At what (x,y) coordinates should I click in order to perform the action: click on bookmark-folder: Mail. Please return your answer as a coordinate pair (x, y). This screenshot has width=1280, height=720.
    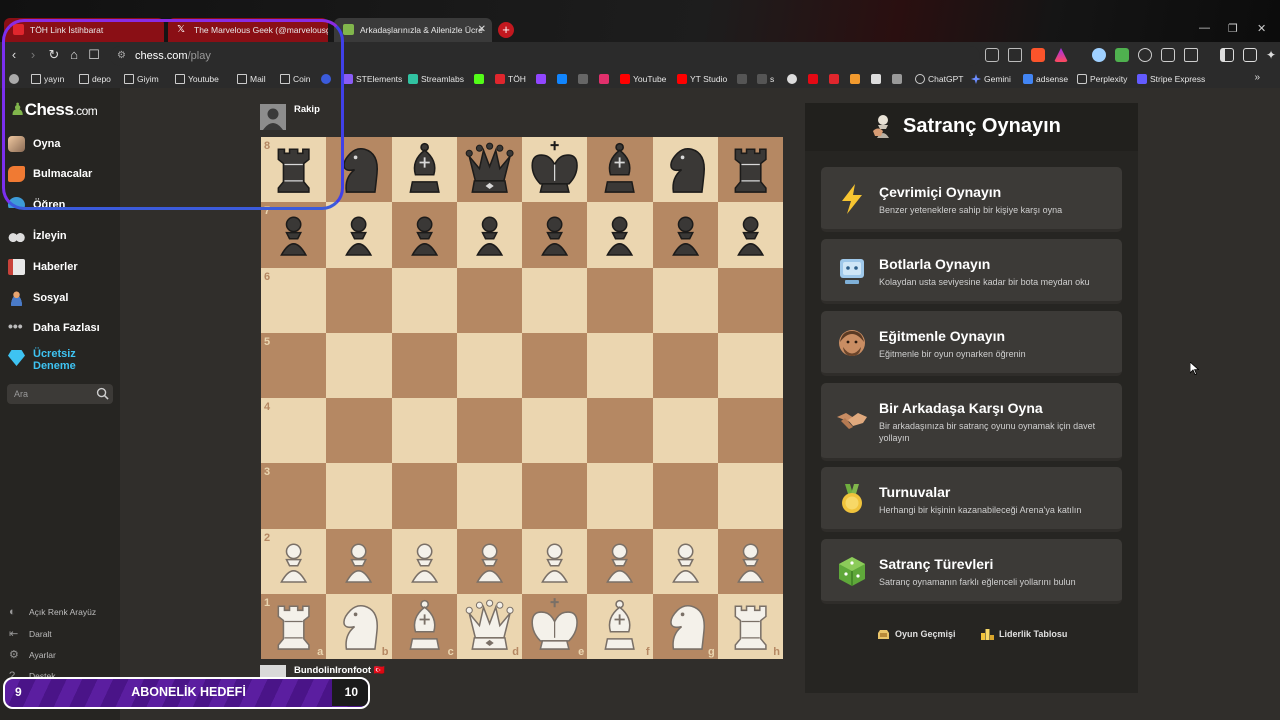
    Looking at the image, I should click on (251, 79).